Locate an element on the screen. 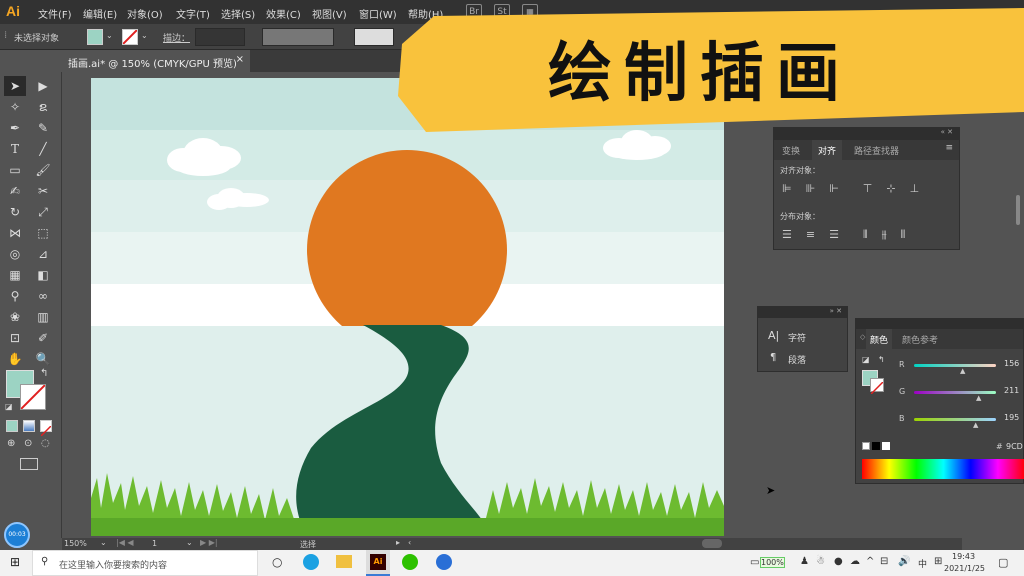 The height and width of the screenshot is (576, 1024). r-value: 156 is located at coordinates (1011, 363).